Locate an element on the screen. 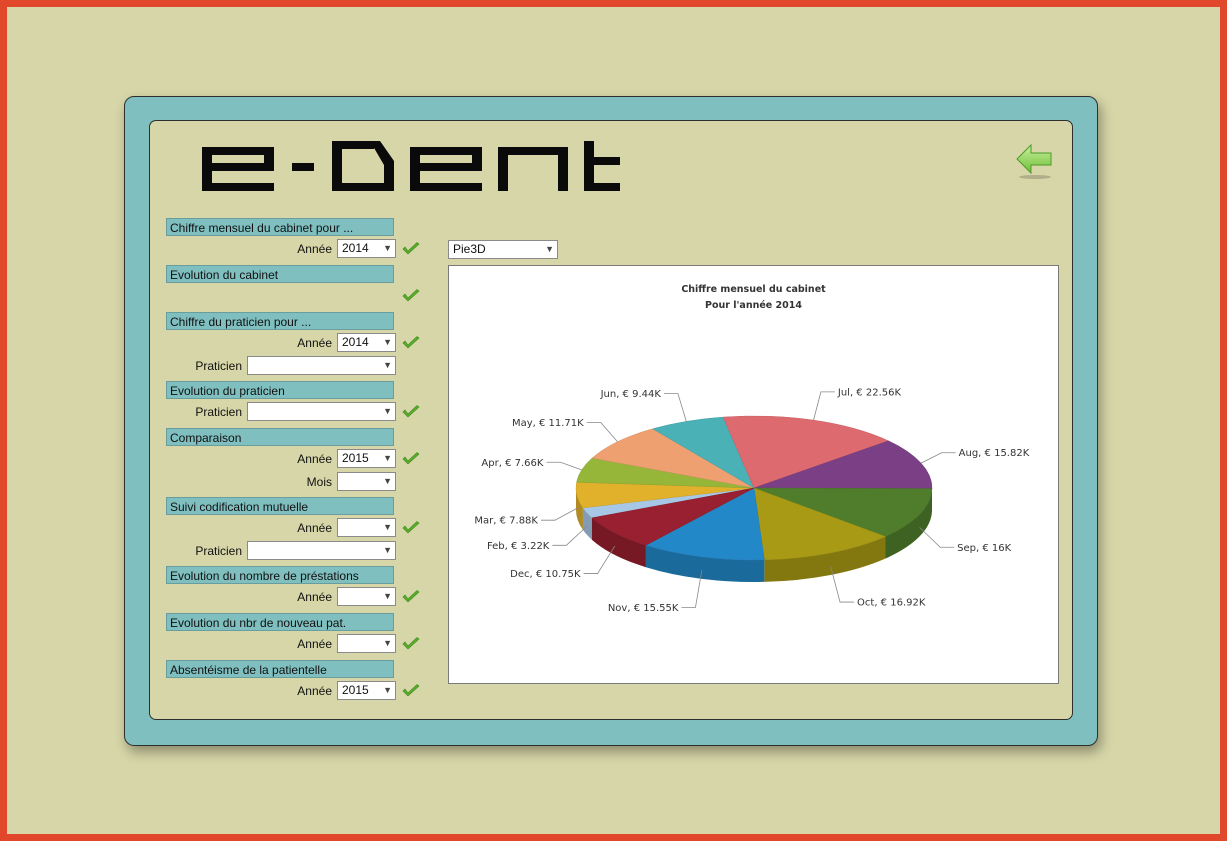  section-header: Absentéisme de la patientelle is located at coordinates (280, 669).